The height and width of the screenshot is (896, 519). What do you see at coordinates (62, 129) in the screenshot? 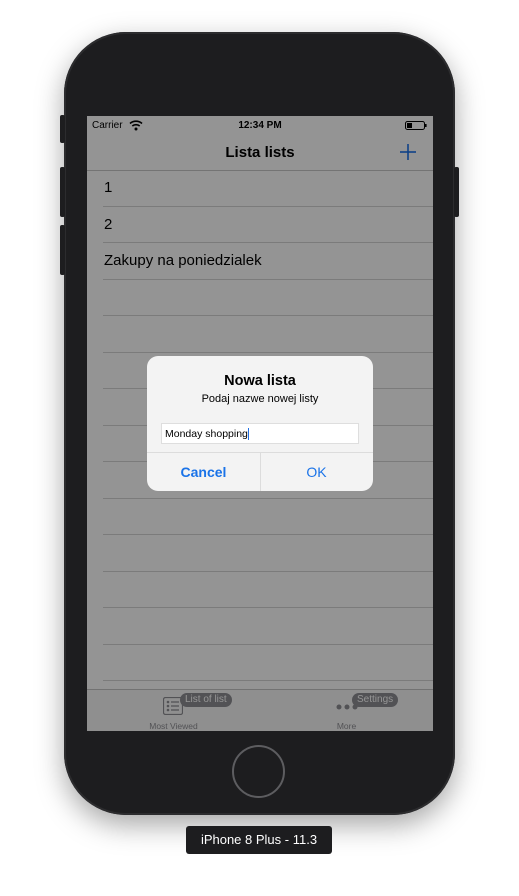
I see `mute-switch` at bounding box center [62, 129].